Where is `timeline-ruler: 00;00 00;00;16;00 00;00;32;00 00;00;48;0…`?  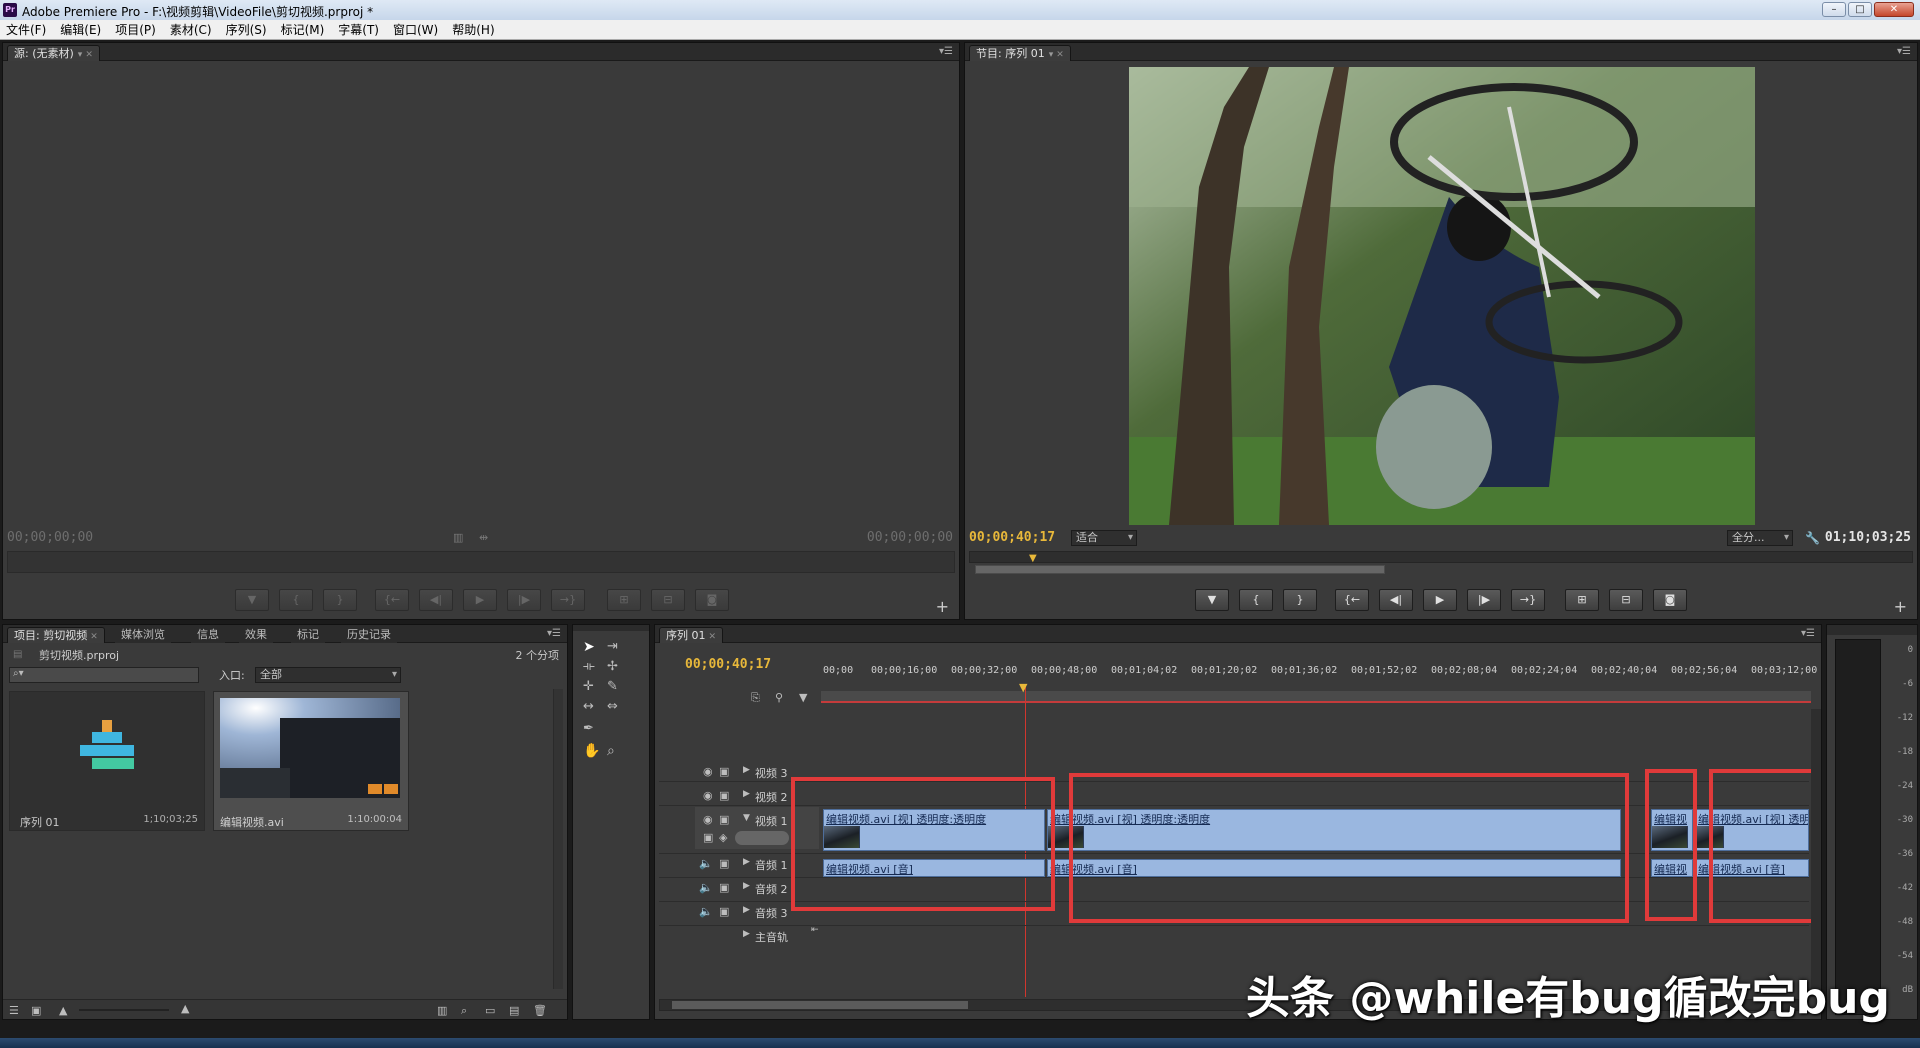 timeline-ruler: 00;00 00;00;16;00 00;00;32;00 00;00;48;0… is located at coordinates (1319, 685).